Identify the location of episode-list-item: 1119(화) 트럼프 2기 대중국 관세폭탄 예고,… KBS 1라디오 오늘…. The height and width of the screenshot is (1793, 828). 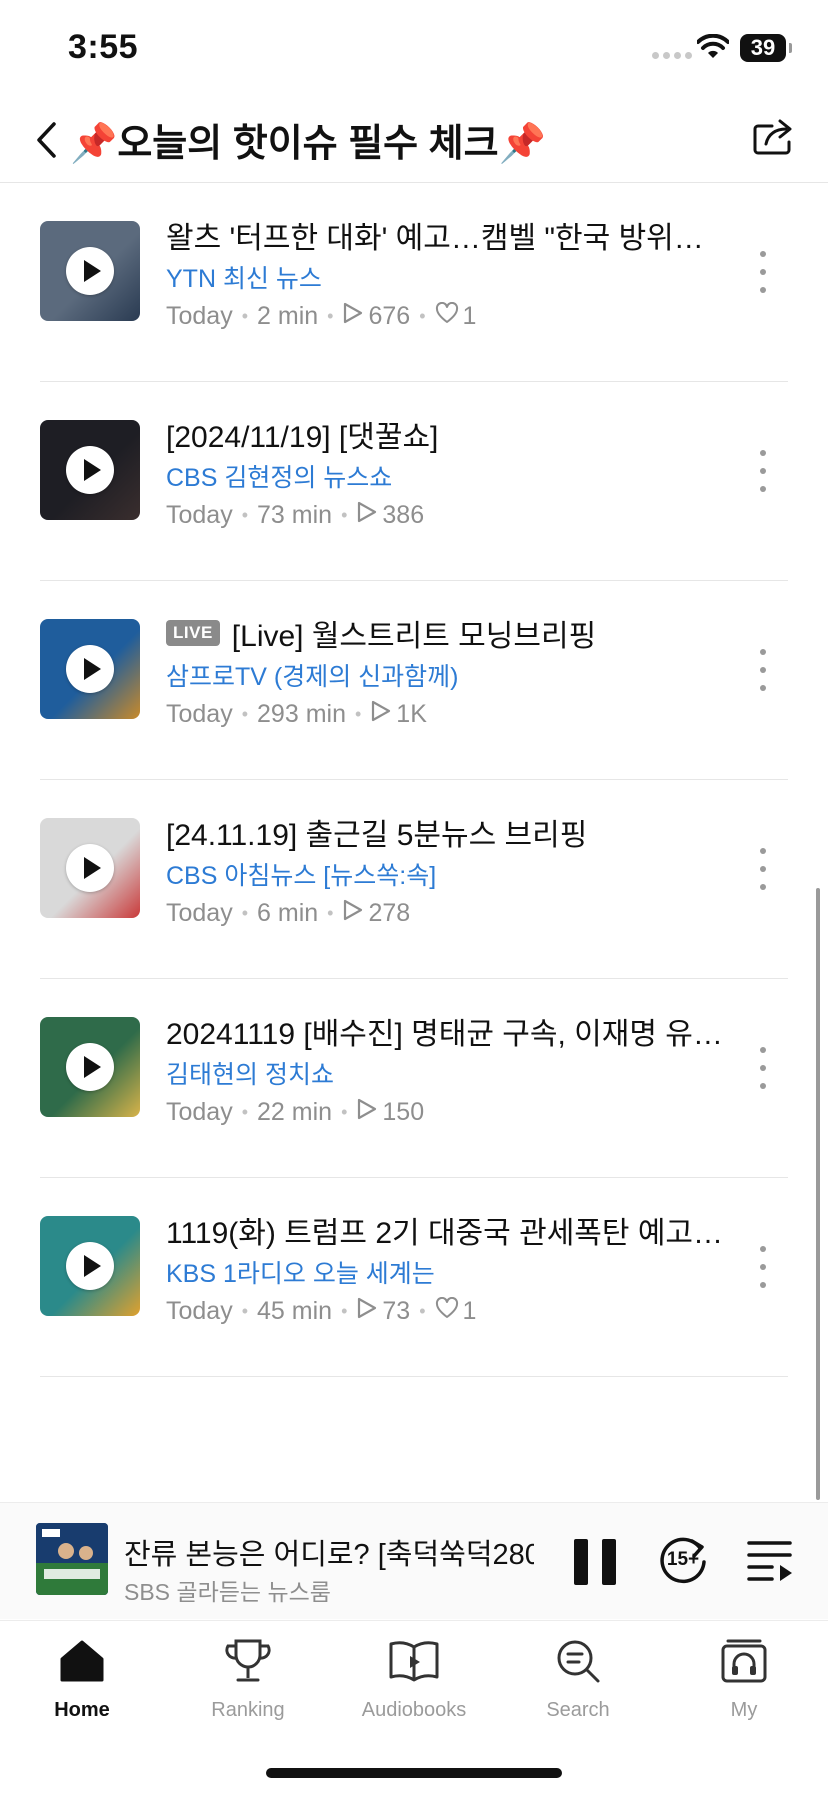
(414, 1277).